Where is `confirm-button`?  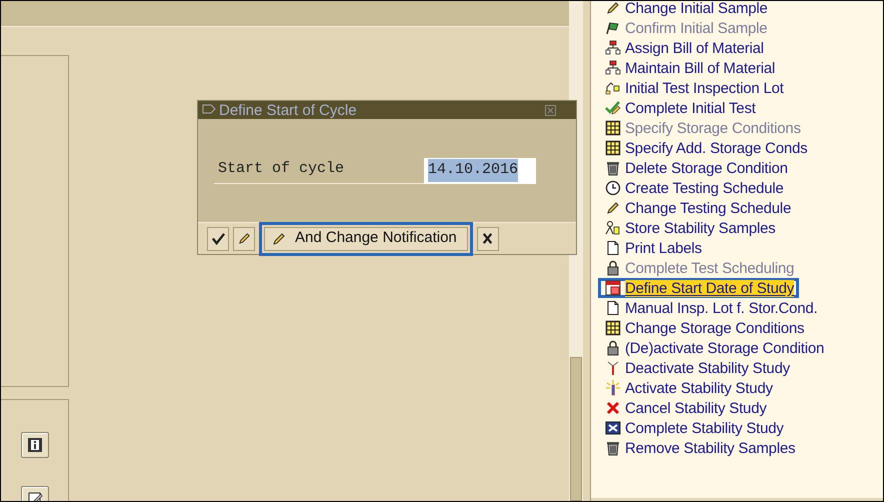
confirm-button is located at coordinates (218, 238).